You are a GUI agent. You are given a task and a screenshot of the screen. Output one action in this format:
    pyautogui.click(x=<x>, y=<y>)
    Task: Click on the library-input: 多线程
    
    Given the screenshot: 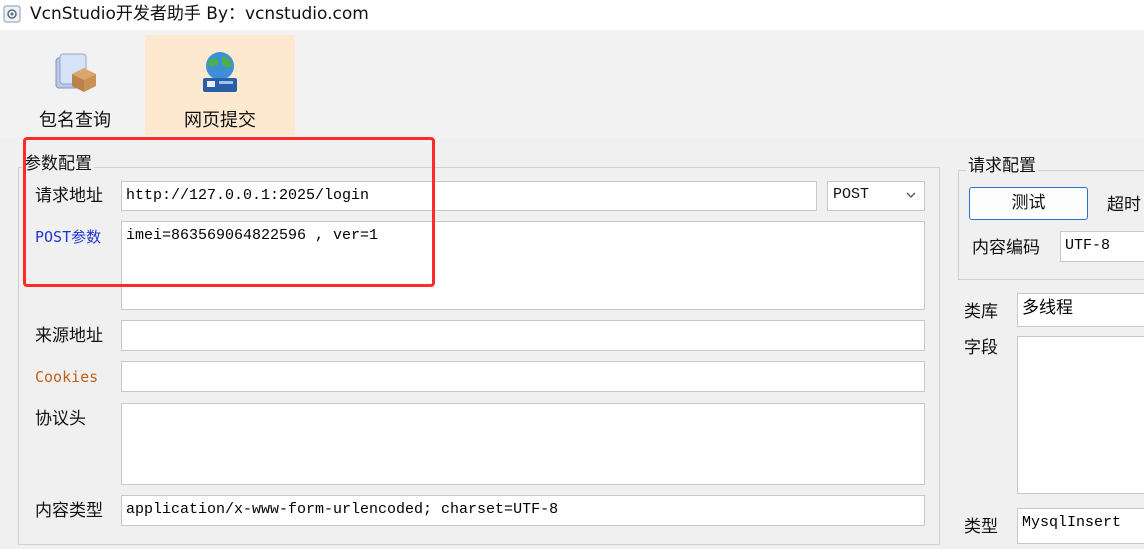 What is the action you would take?
    pyautogui.click(x=1080, y=310)
    